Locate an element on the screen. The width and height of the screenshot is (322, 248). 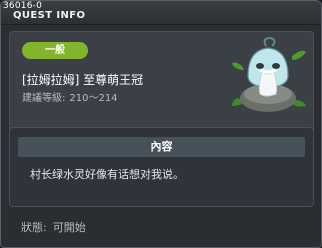
quest-category-badge: 一般 is located at coordinates (55, 50).